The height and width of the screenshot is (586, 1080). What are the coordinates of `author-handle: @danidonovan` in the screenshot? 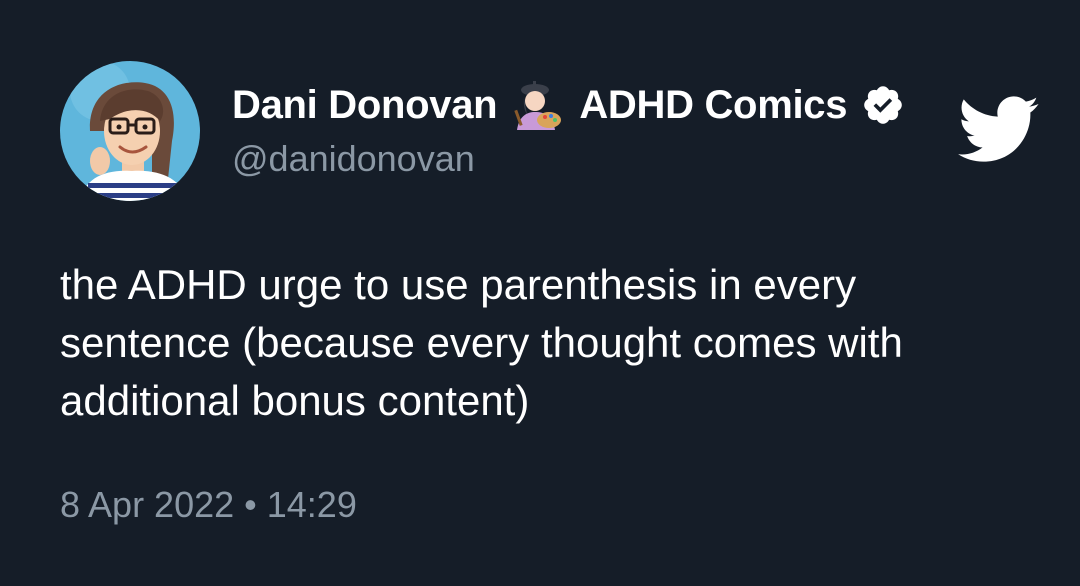 It's located at (353, 159).